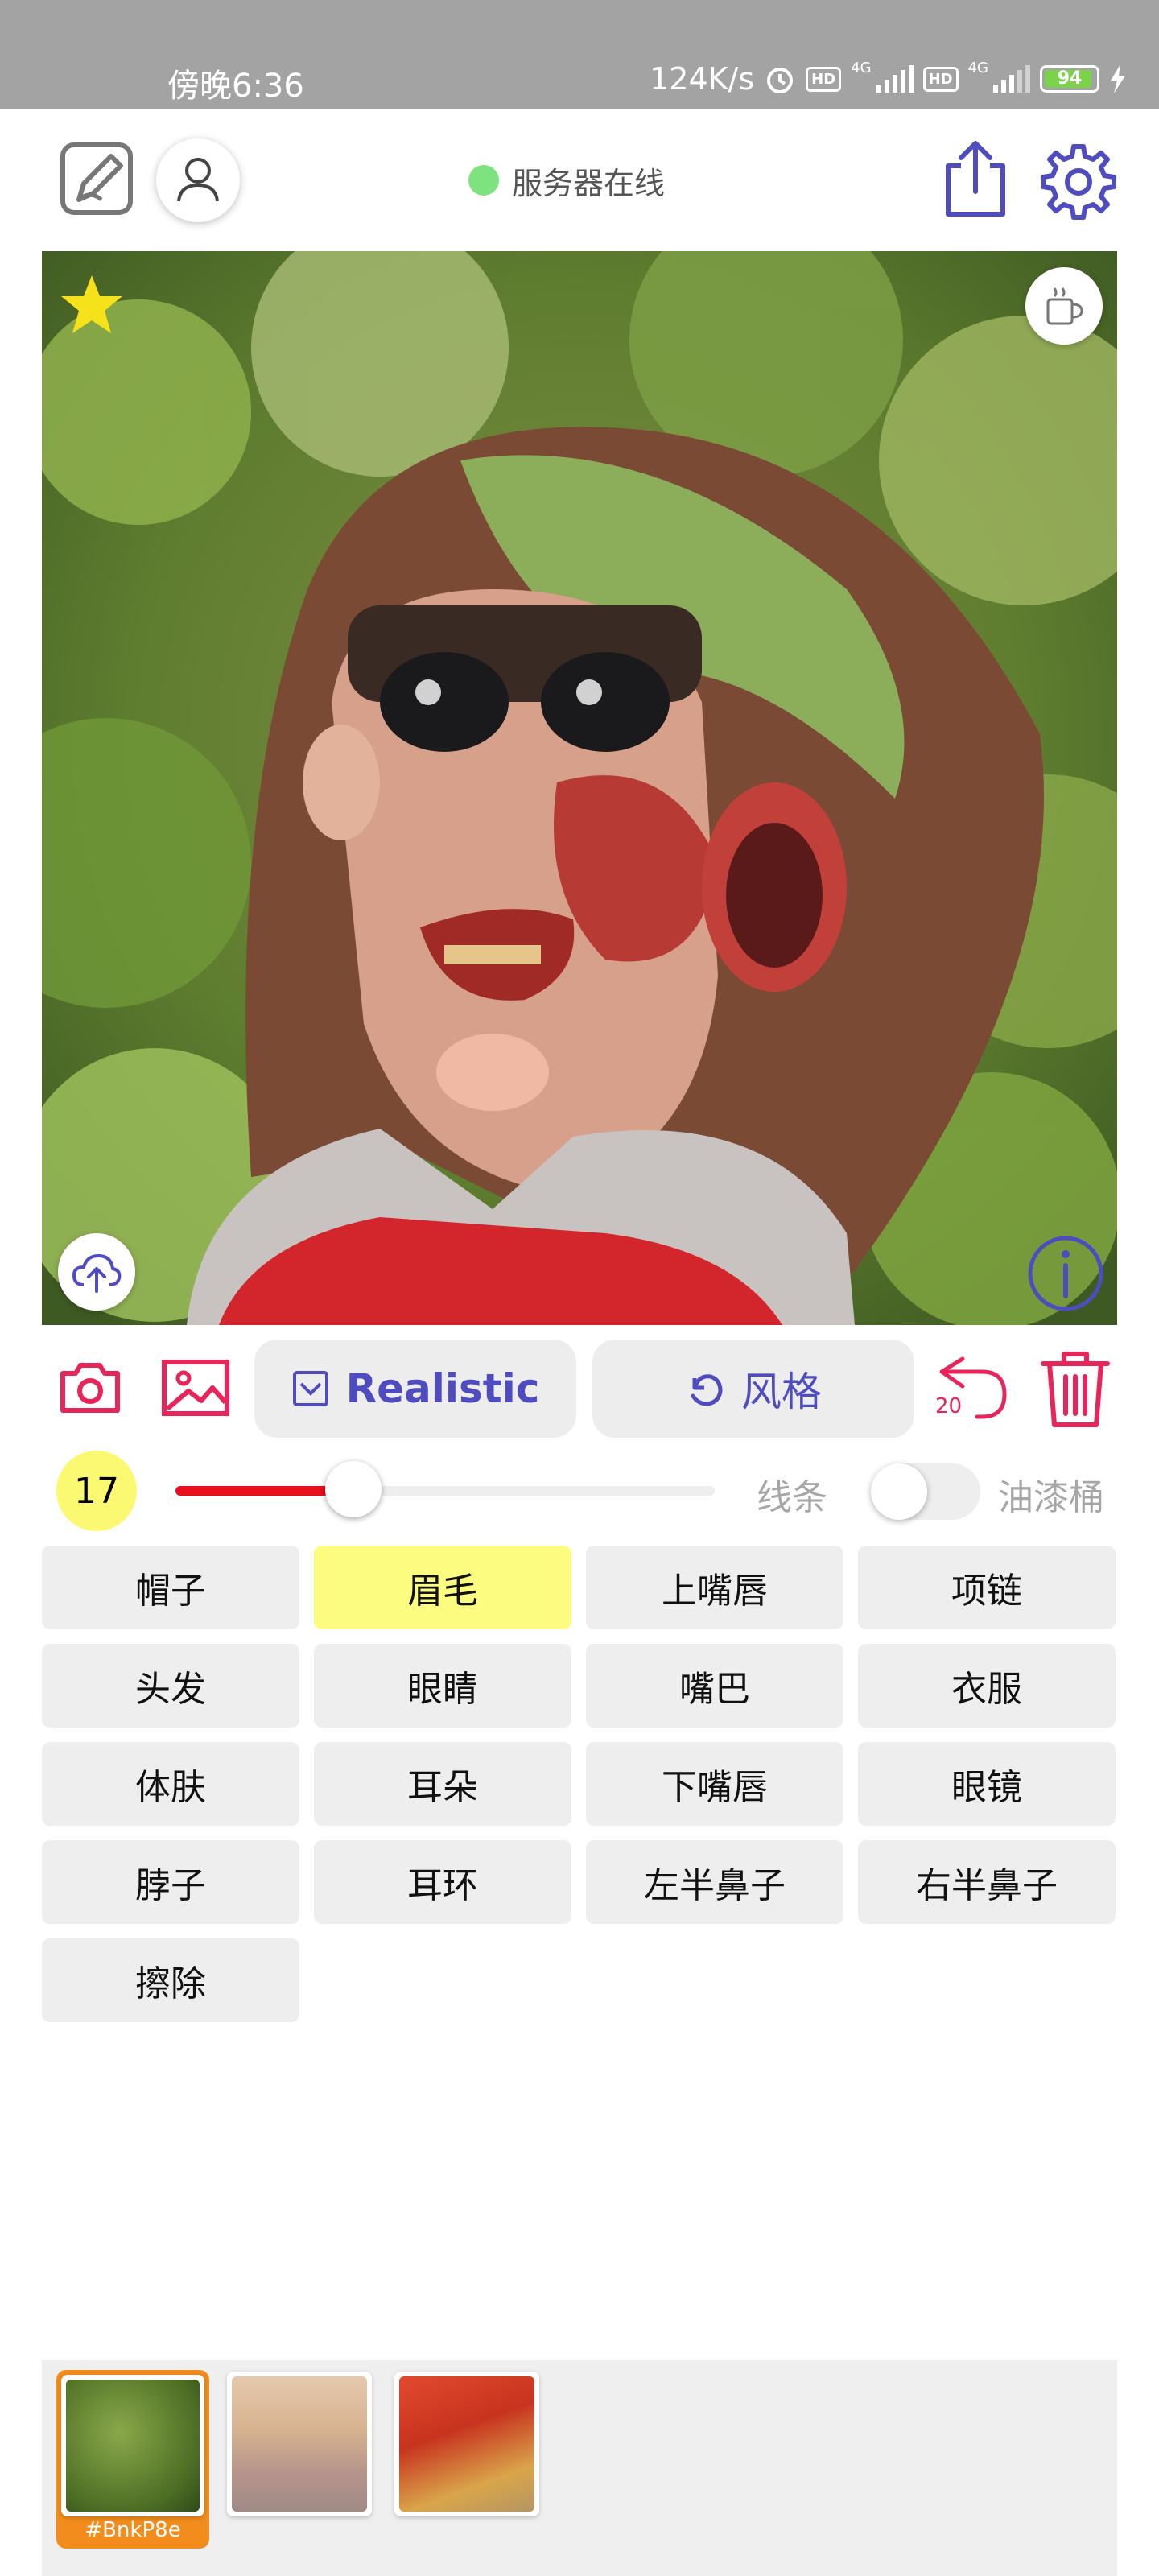  Describe the element at coordinates (442, 1591) in the screenshot. I see `part-label: 眉毛` at that location.